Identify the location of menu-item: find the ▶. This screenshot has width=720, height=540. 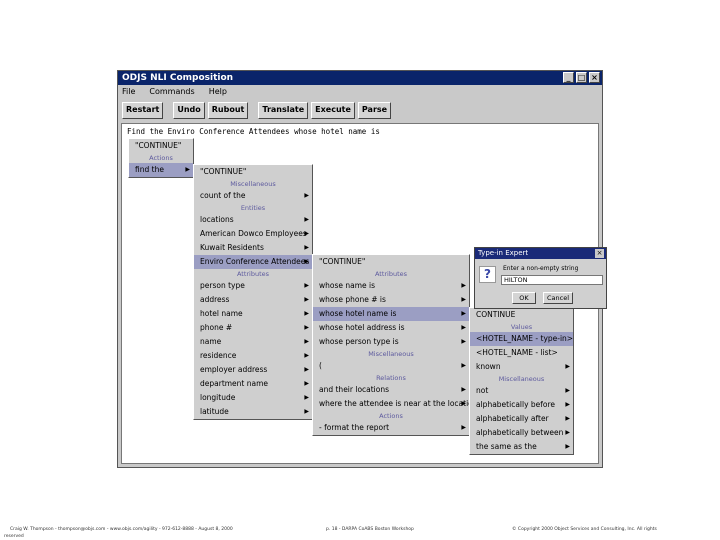
(161, 170).